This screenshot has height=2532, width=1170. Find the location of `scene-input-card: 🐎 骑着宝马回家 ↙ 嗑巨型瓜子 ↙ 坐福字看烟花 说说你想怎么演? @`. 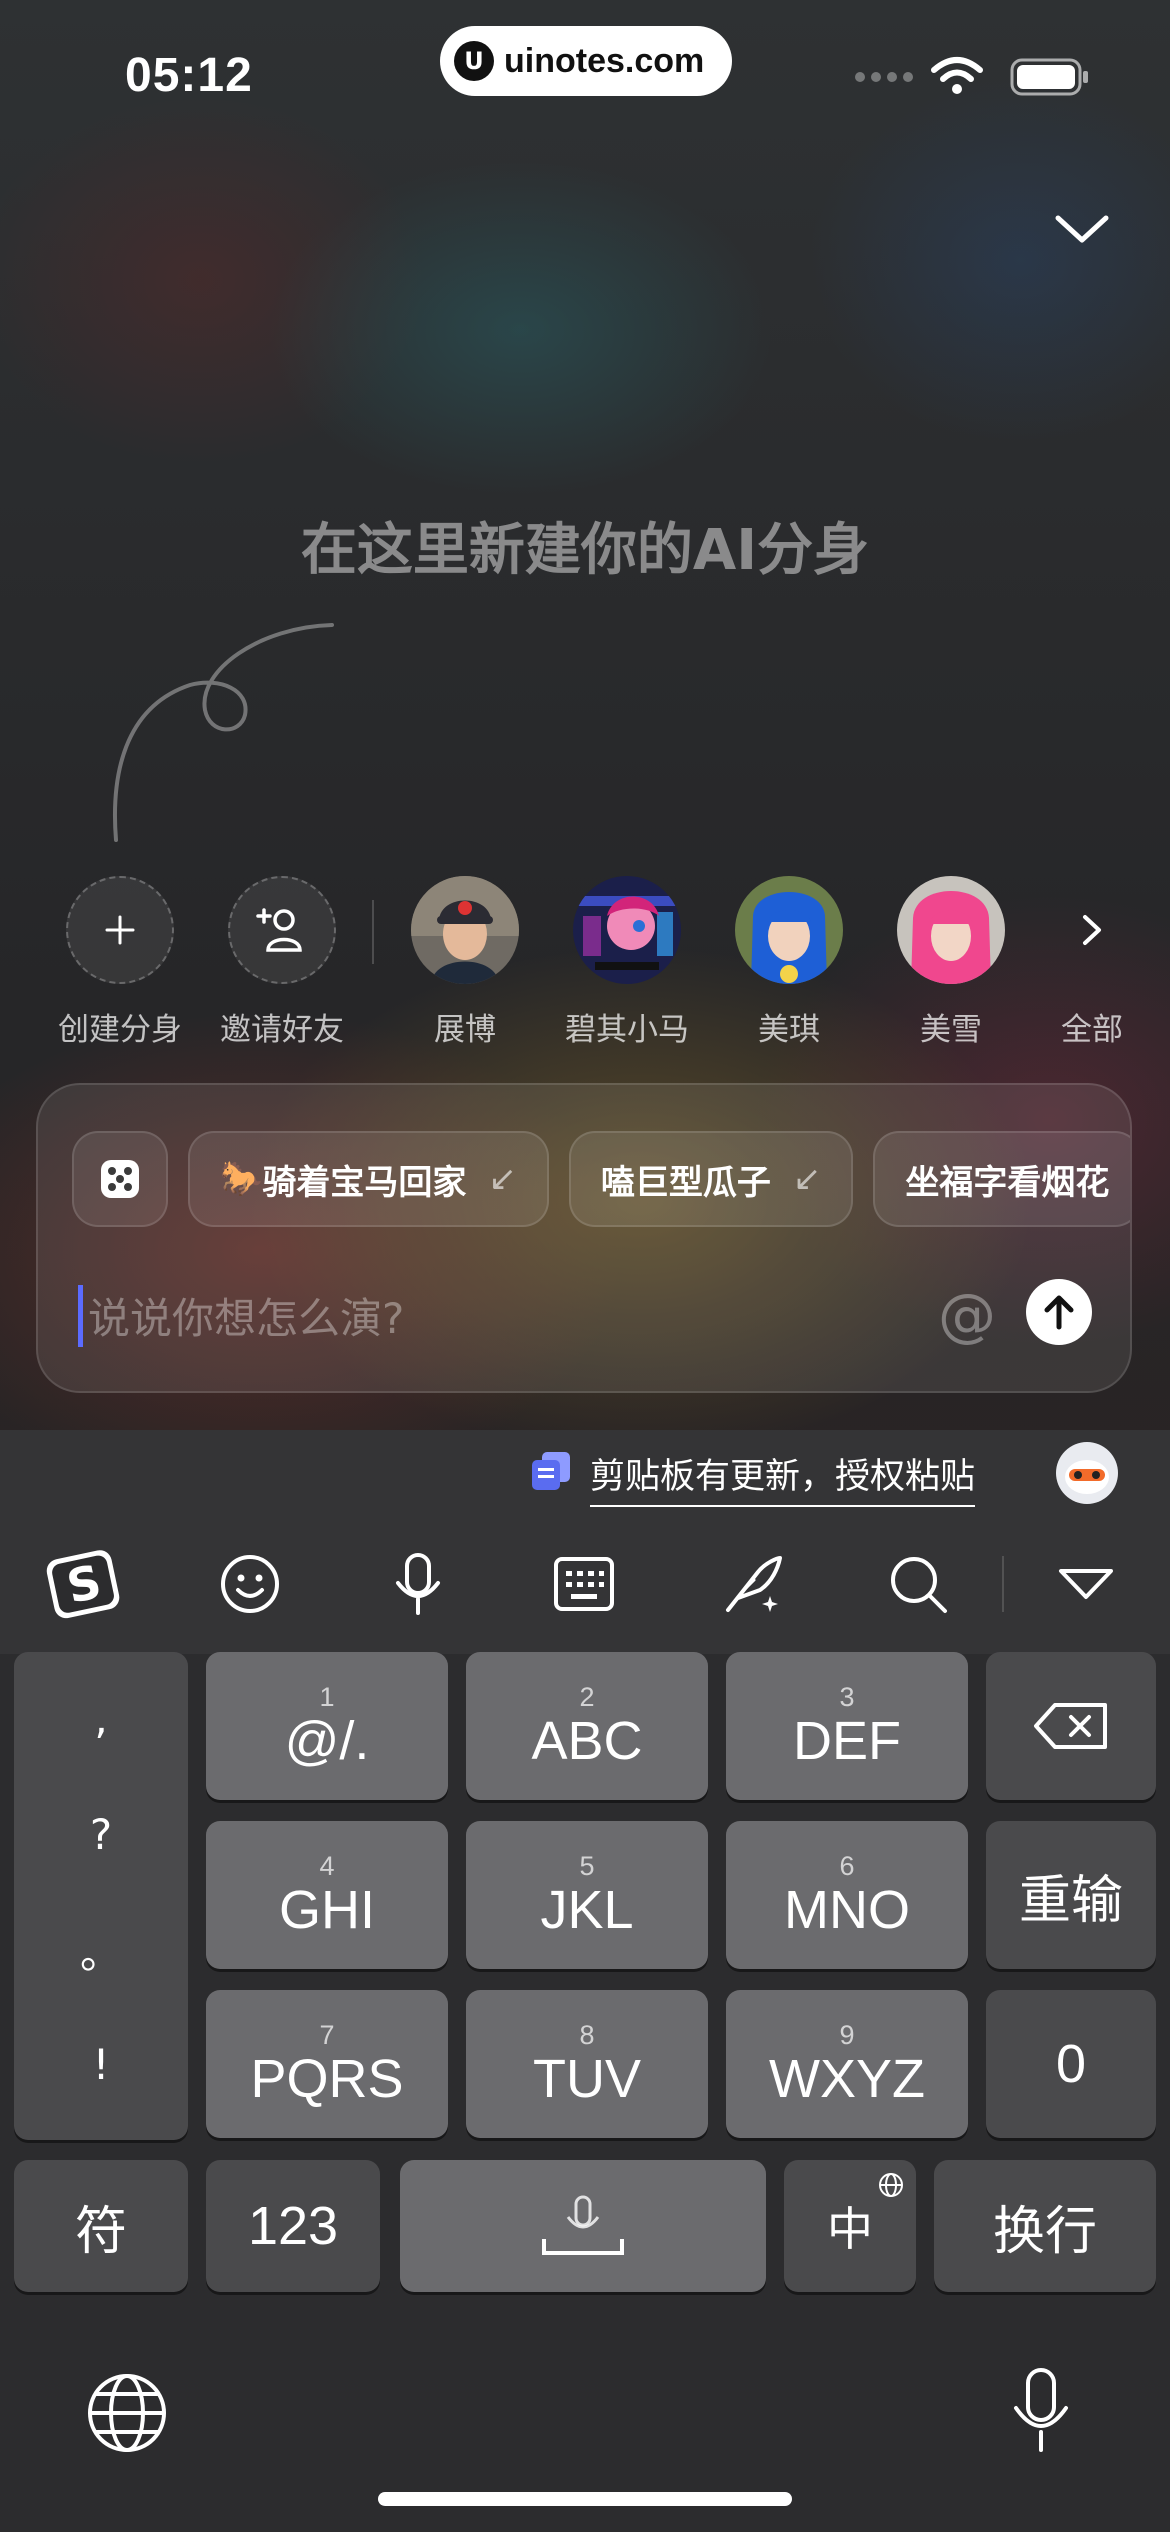

scene-input-card: 🐎 骑着宝马回家 ↙ 嗑巨型瓜子 ↙ 坐福字看烟花 说说你想怎么演? @ is located at coordinates (584, 1238).